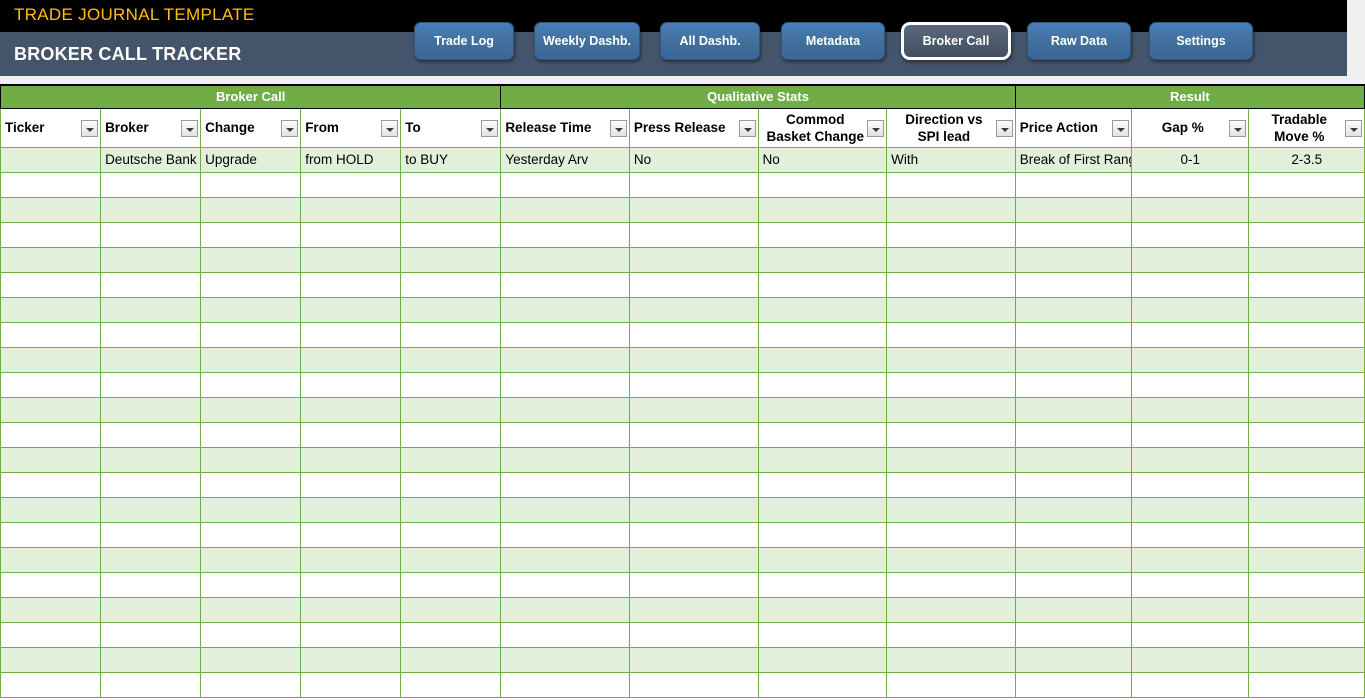  Describe the element at coordinates (956, 41) in the screenshot. I see `nav-button-broker-call: Broker Call` at that location.